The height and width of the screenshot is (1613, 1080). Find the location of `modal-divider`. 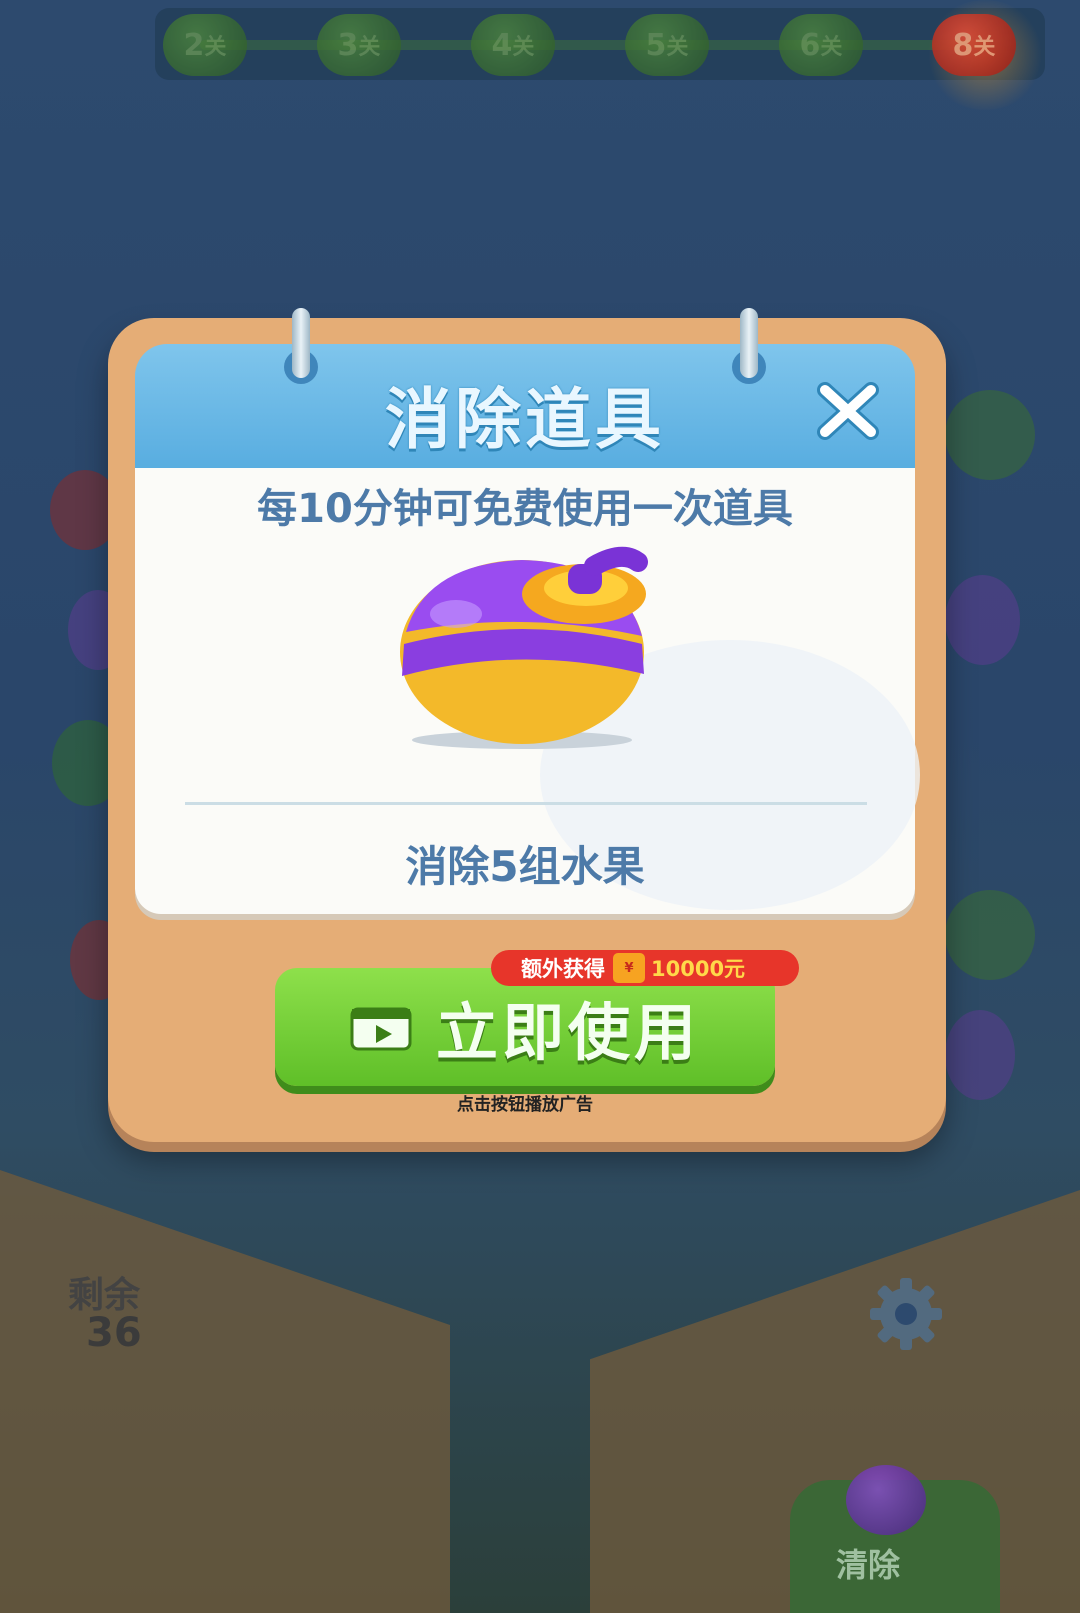

modal-divider is located at coordinates (526, 803).